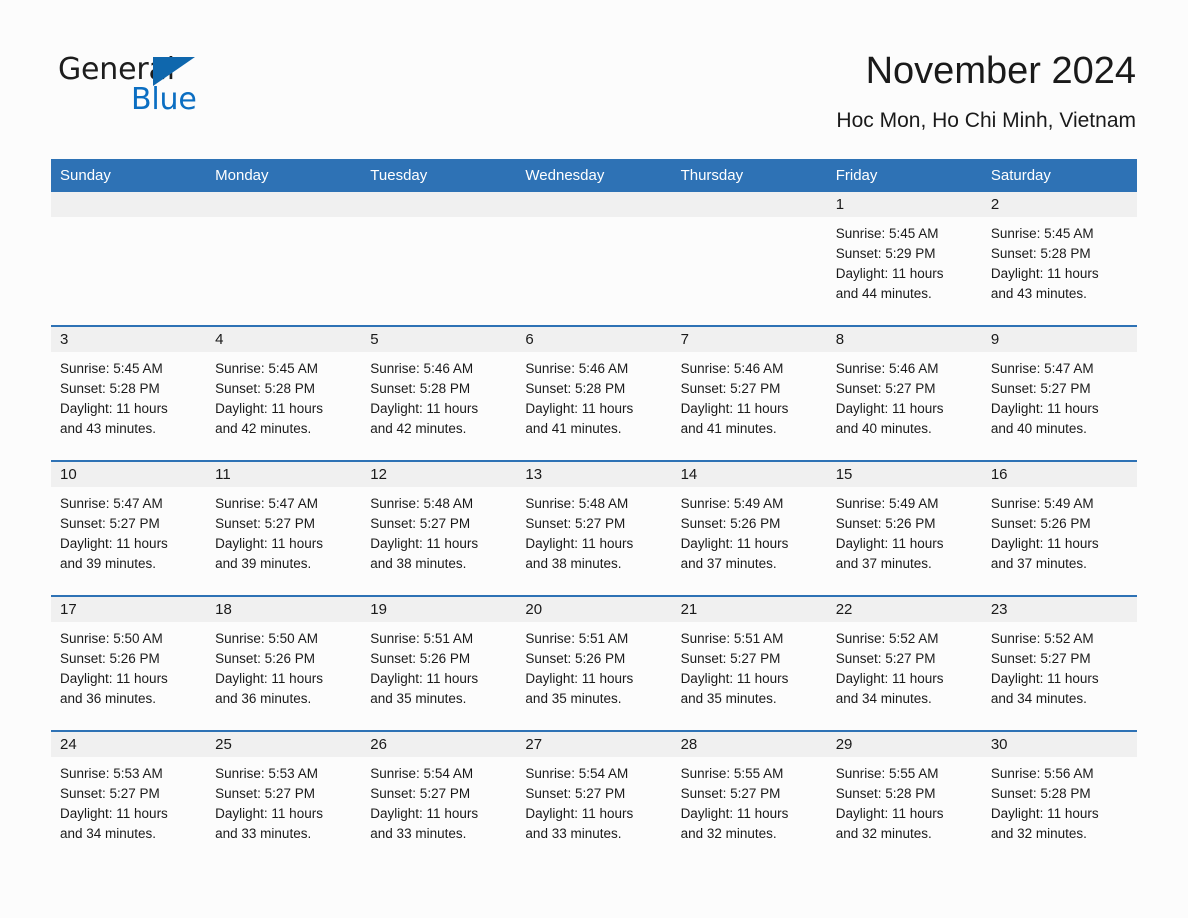  What do you see at coordinates (111, 773) in the screenshot?
I see `sunrise-time: Sunrise: 5:53 AM` at bounding box center [111, 773].